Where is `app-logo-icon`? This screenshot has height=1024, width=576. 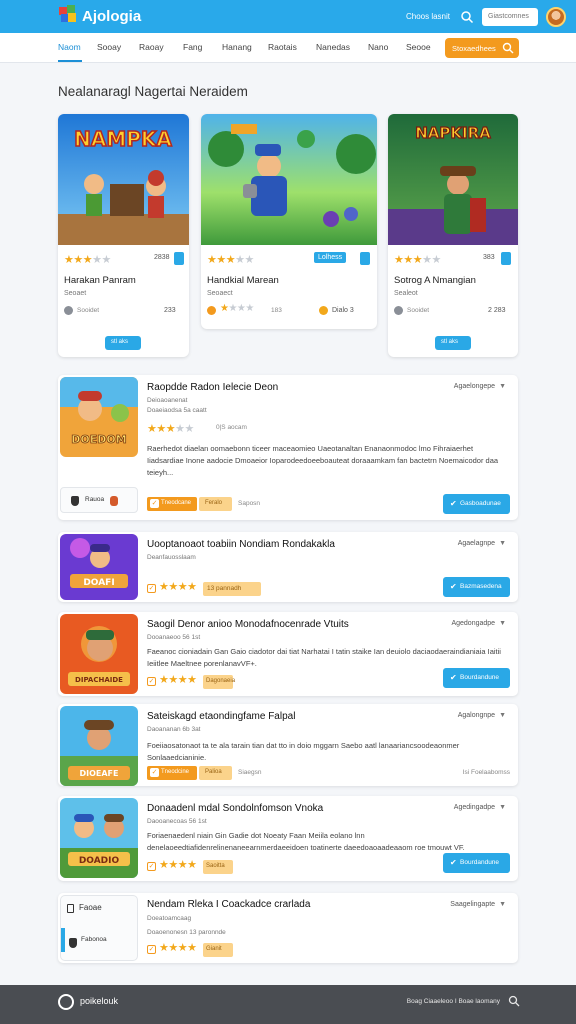 app-logo-icon is located at coordinates (68, 15).